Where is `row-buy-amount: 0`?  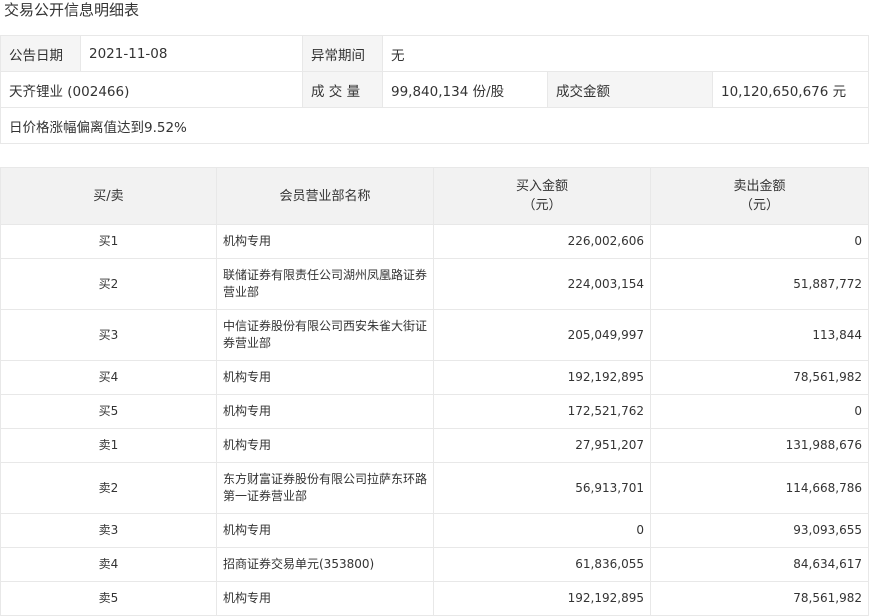
row-buy-amount: 0 is located at coordinates (542, 530).